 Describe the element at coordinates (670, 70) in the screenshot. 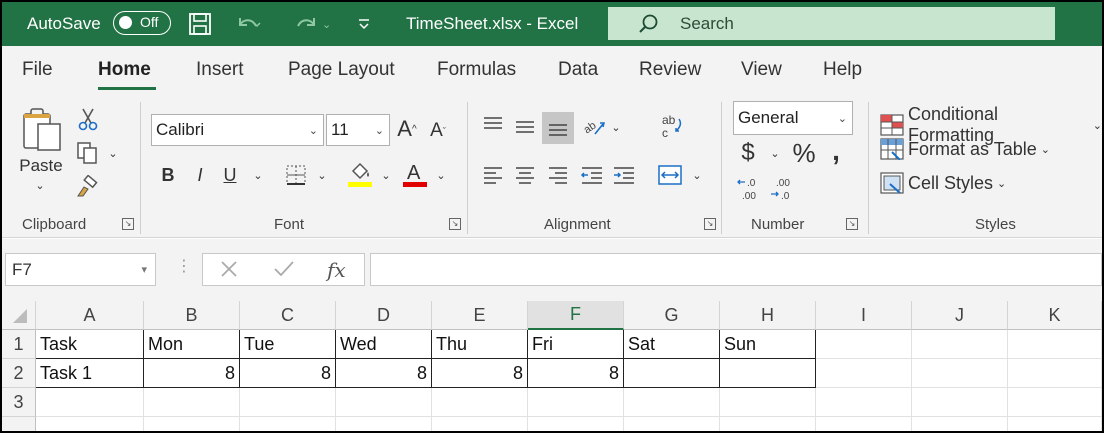

I see `tab-review: Review` at that location.